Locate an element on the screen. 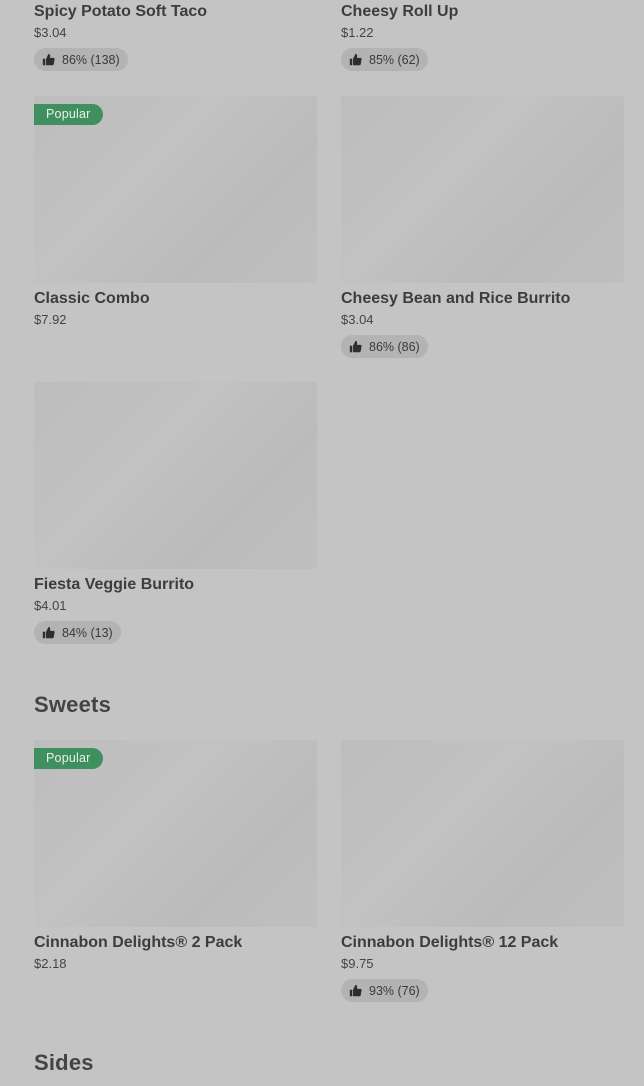 The image size is (644, 1086). item-name: Cinnabon Delights® 12 Pack is located at coordinates (450, 942).